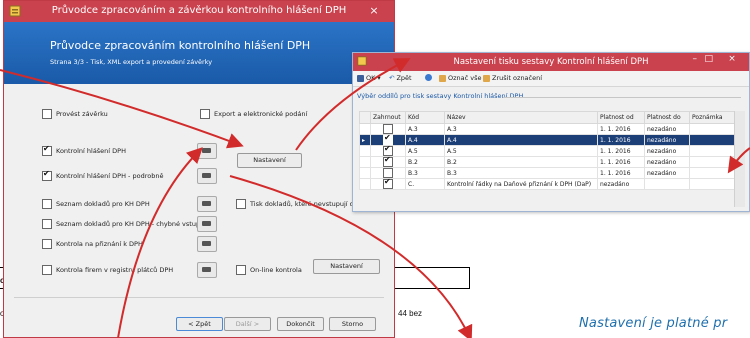 This screenshot has width=750, height=338. I want to click on checkbox-online-kontrola: On-line kontrola, so click(269, 270).